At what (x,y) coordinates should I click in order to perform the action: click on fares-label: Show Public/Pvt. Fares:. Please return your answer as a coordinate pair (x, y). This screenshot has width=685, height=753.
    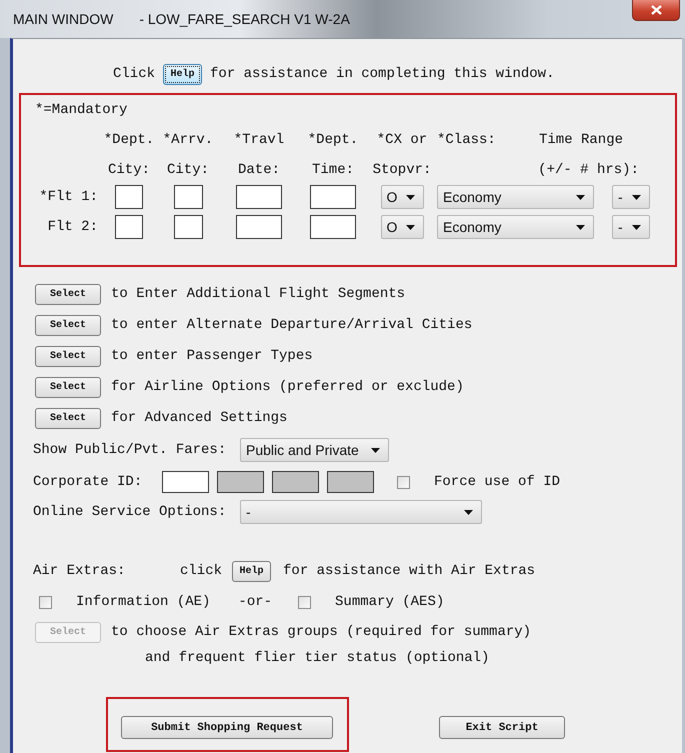
    Looking at the image, I should click on (130, 450).